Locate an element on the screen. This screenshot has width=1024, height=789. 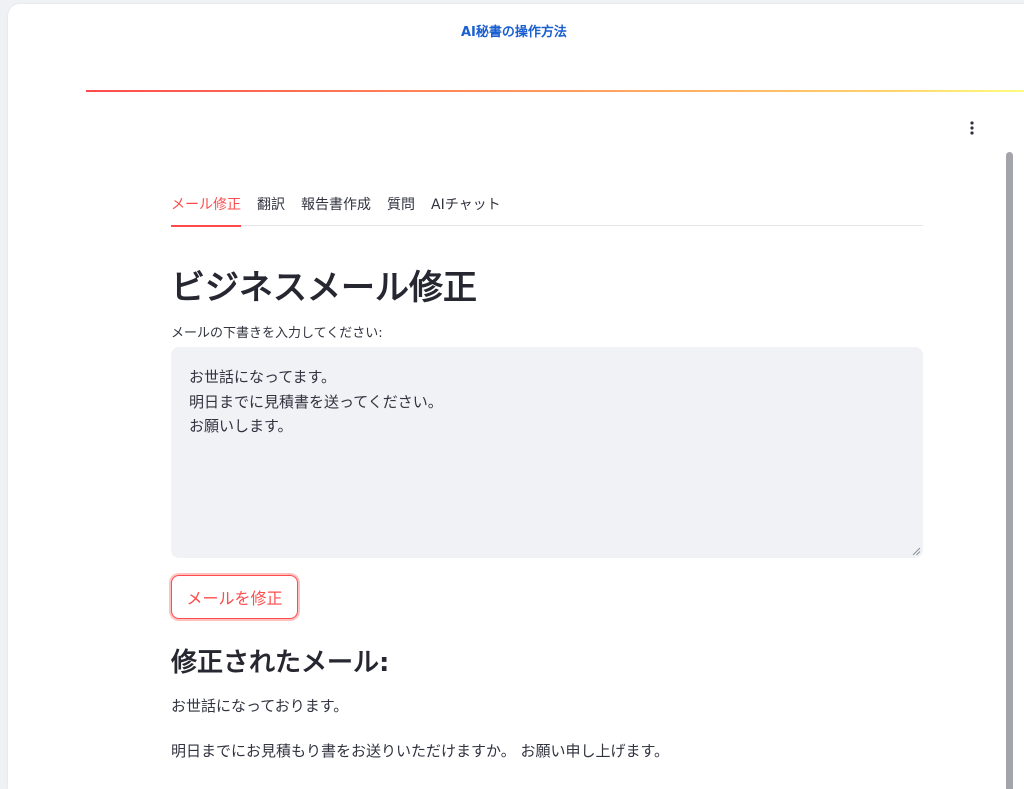
main-menu-button is located at coordinates (972, 128).